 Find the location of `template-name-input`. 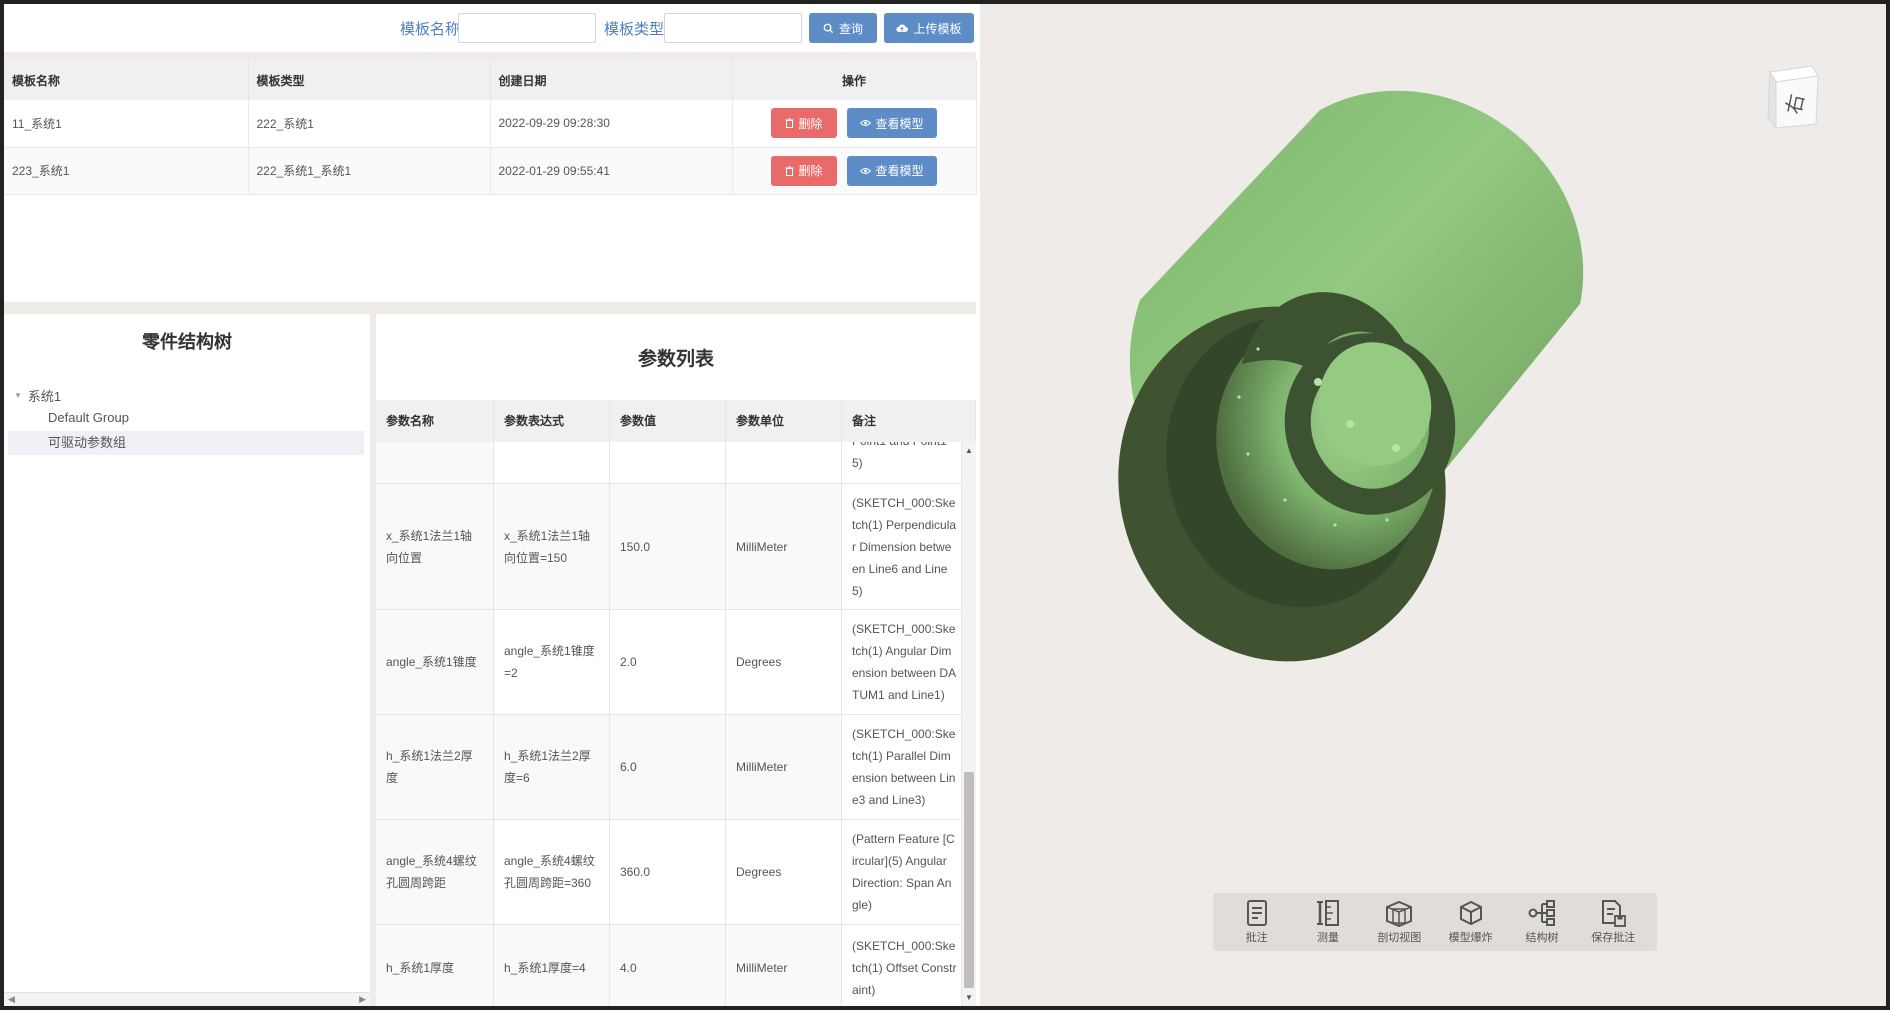

template-name-input is located at coordinates (527, 28).